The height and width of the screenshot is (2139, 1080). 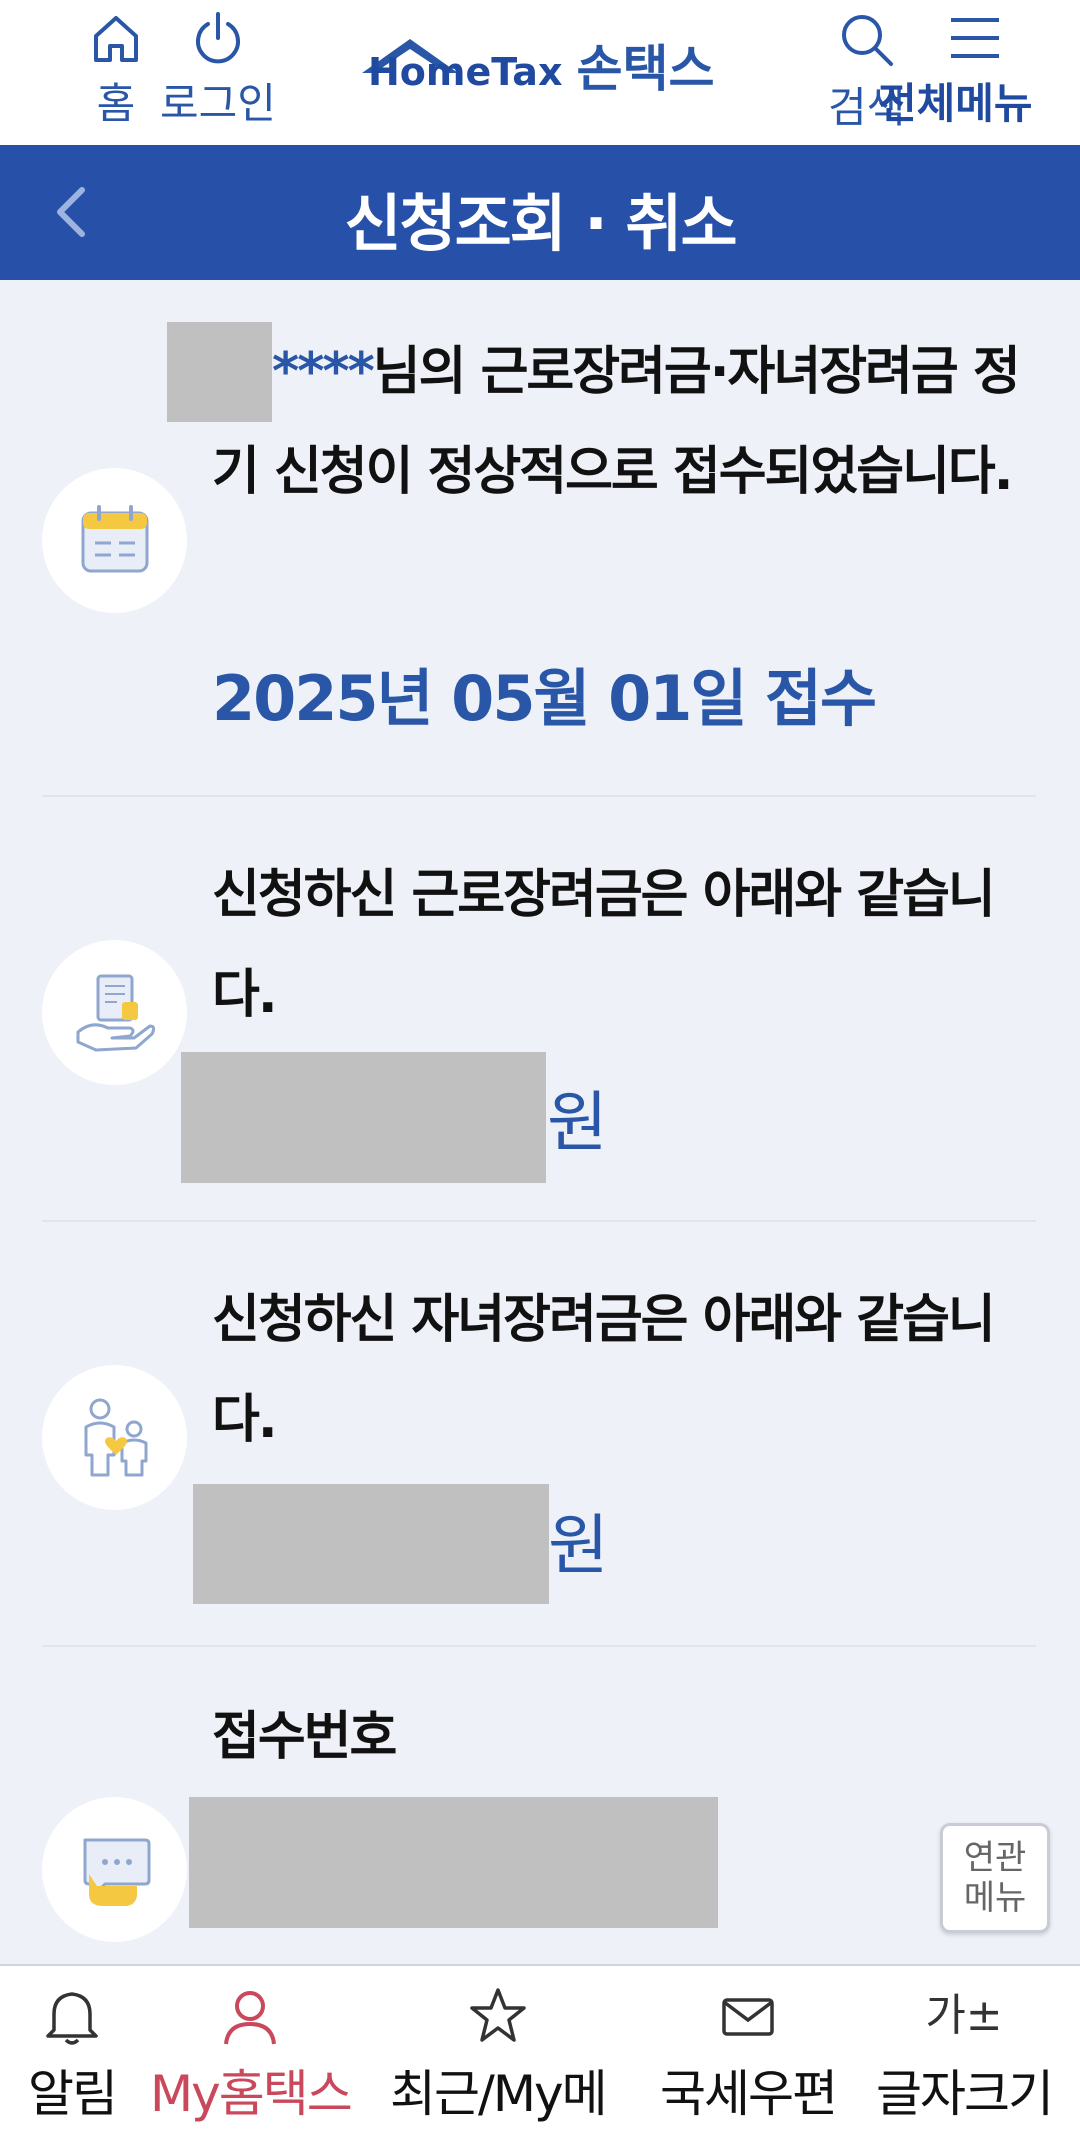 What do you see at coordinates (965, 2094) in the screenshot?
I see `nav-font-label: 글자크기` at bounding box center [965, 2094].